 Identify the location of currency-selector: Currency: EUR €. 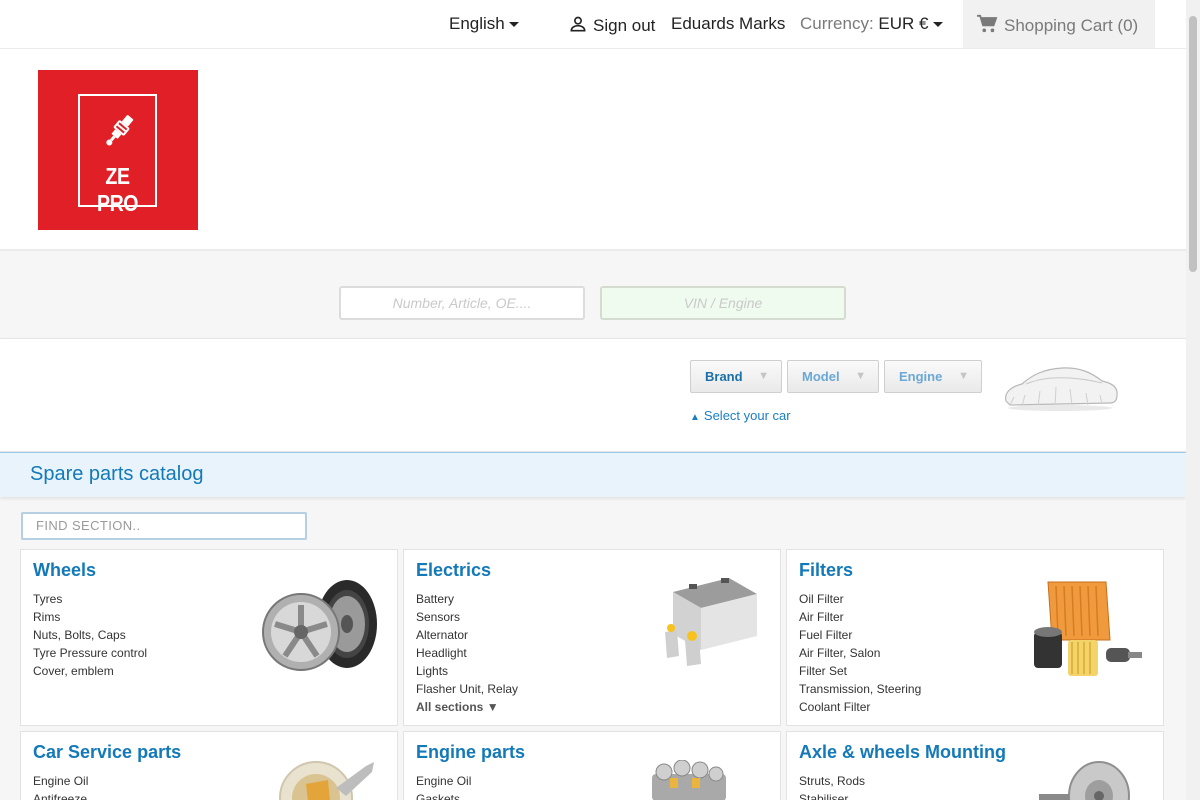
(871, 24).